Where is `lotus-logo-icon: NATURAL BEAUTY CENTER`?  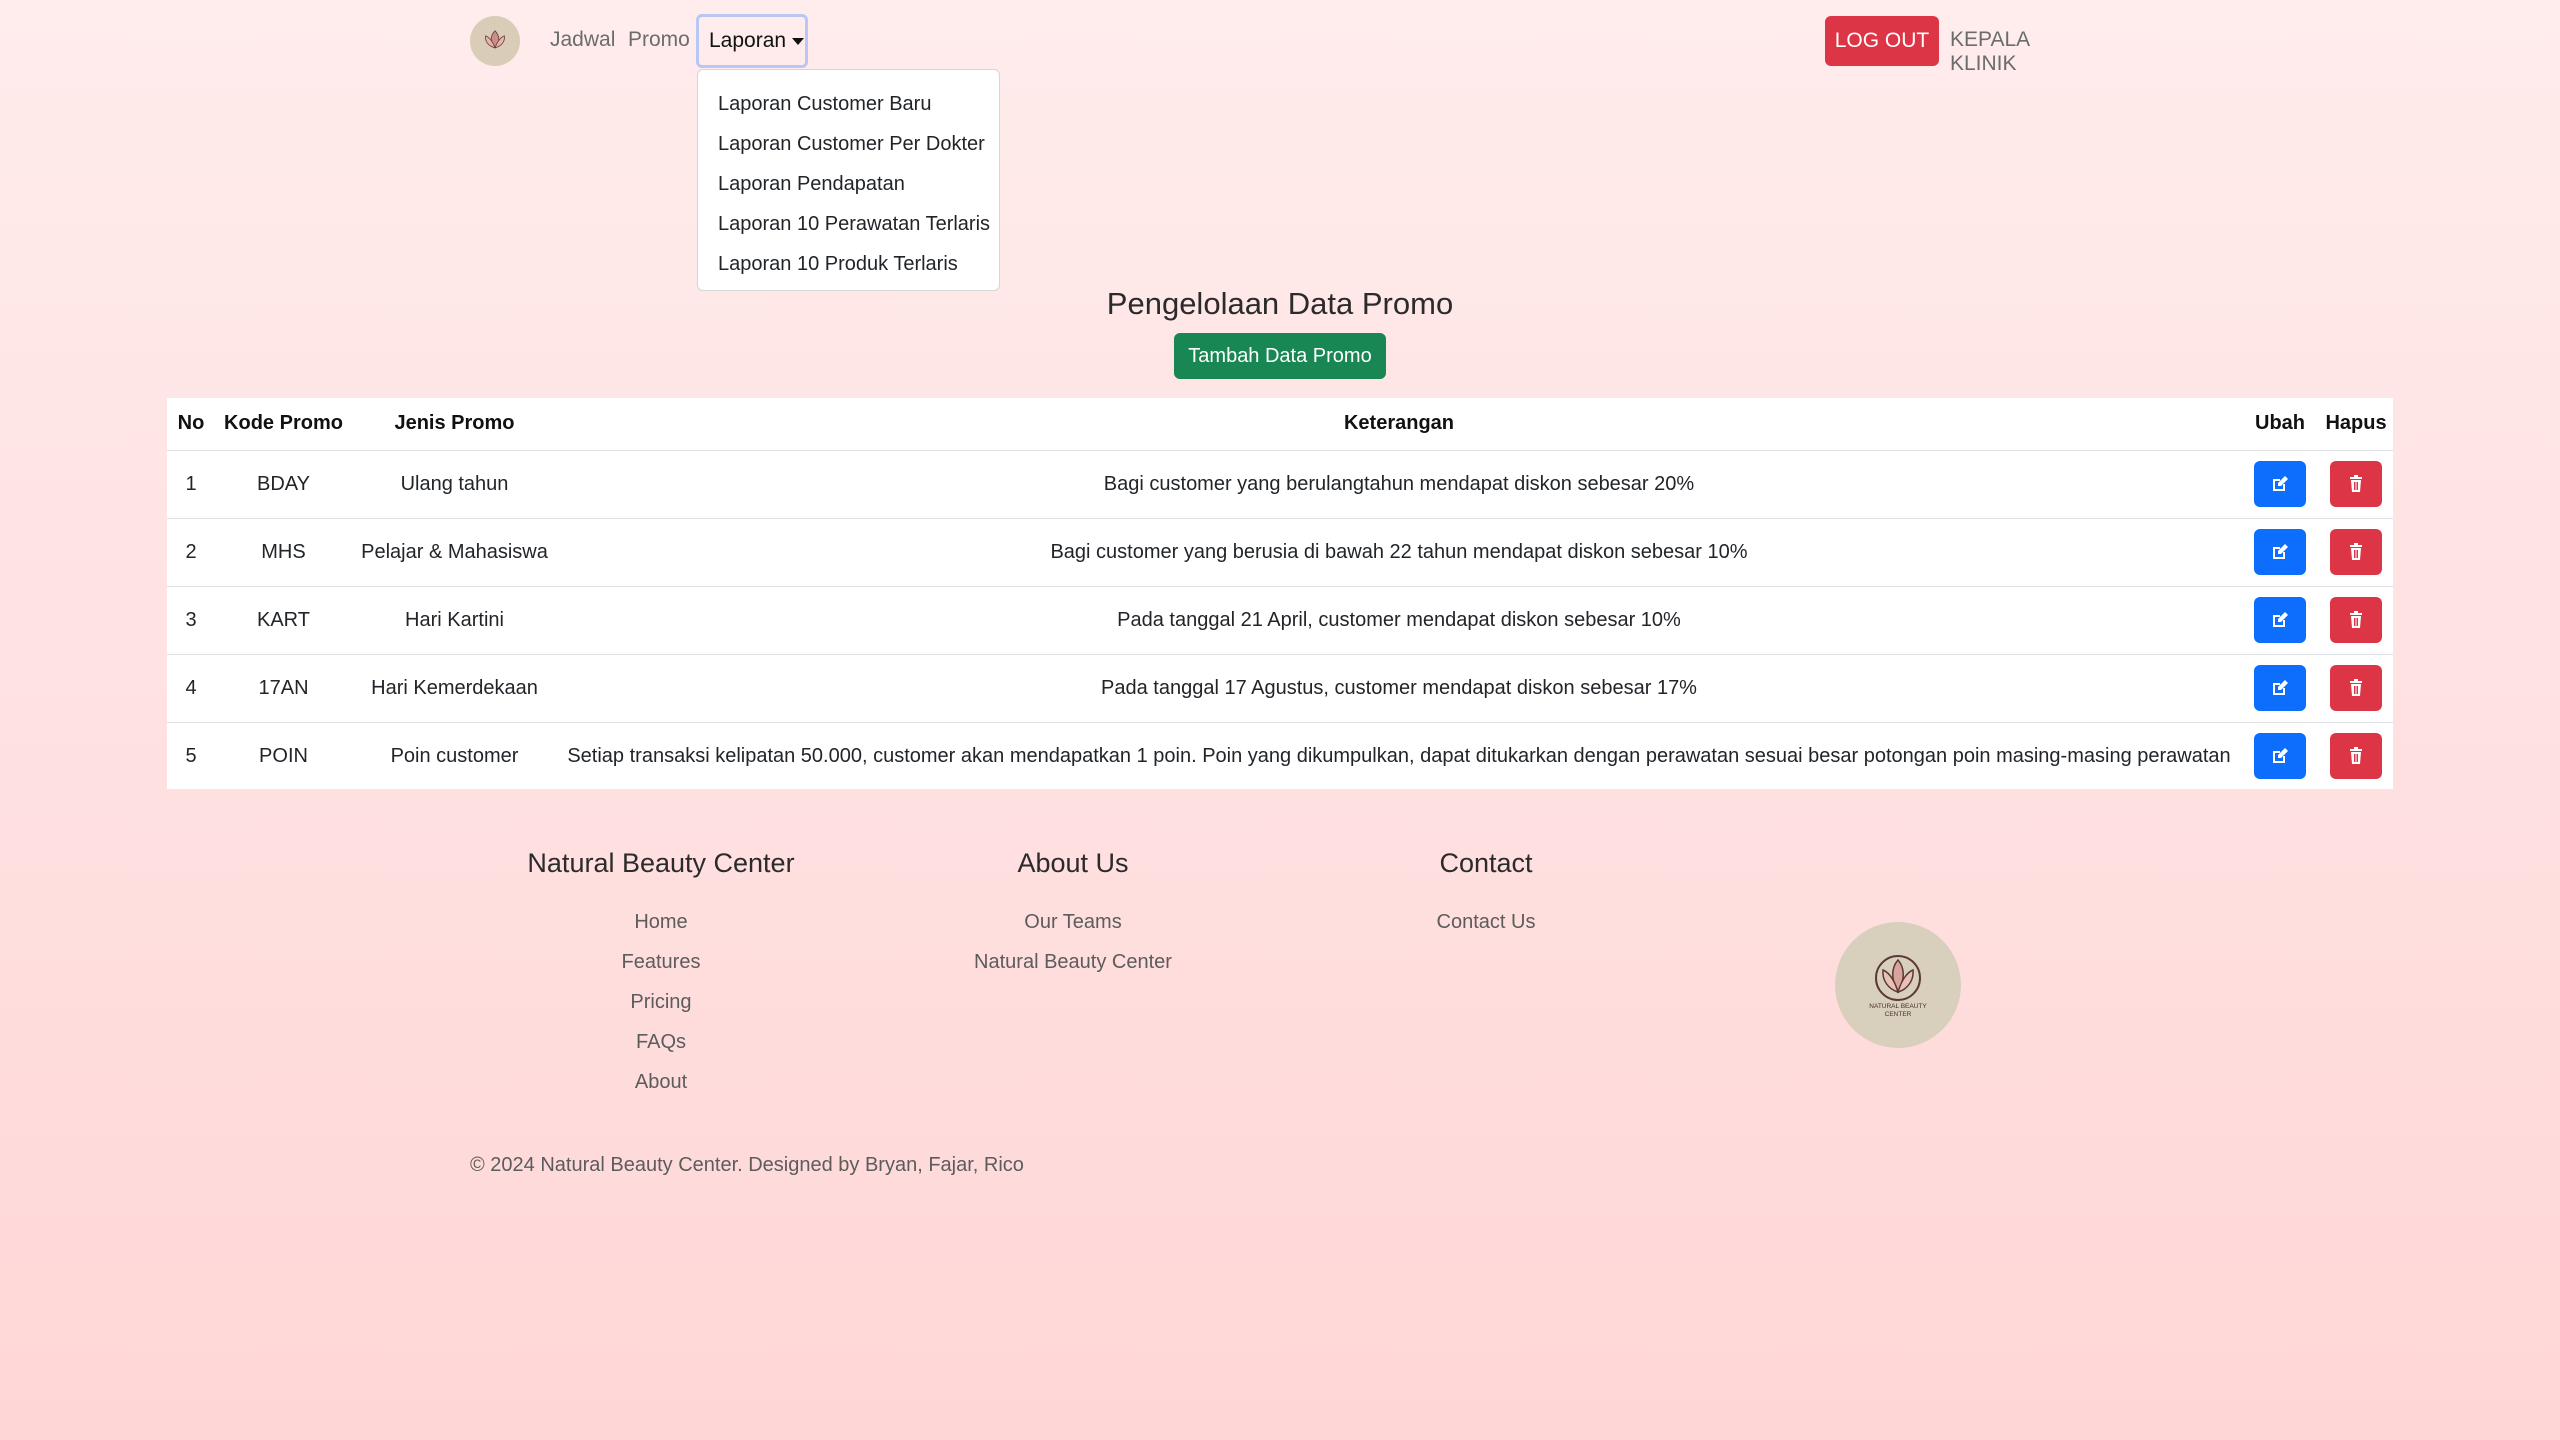 lotus-logo-icon: NATURAL BEAUTY CENTER is located at coordinates (1898, 986).